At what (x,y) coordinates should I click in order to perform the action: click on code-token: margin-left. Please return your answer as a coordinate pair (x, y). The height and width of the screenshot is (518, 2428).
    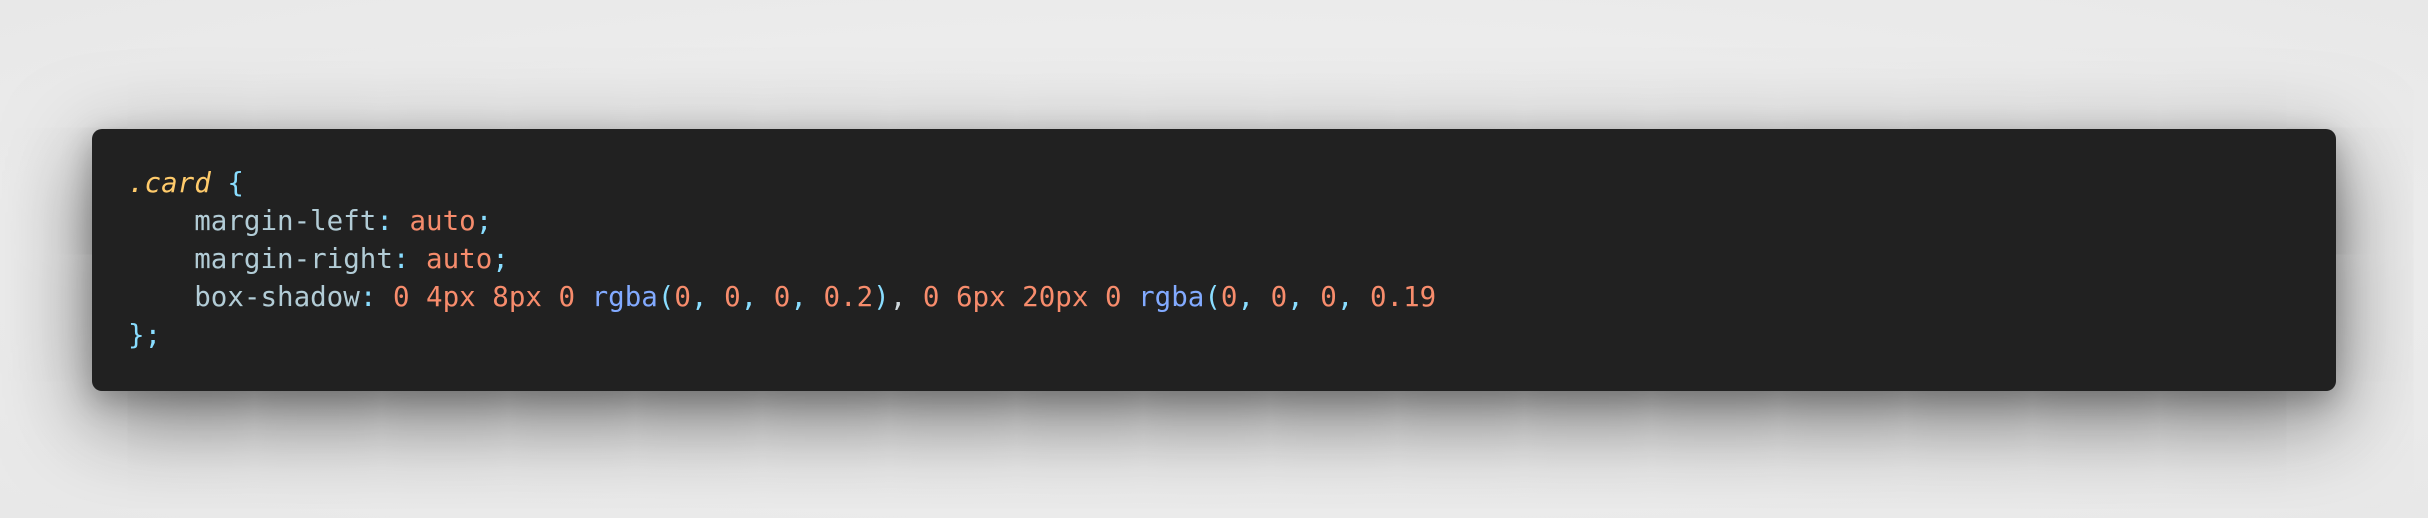
    Looking at the image, I should click on (285, 221).